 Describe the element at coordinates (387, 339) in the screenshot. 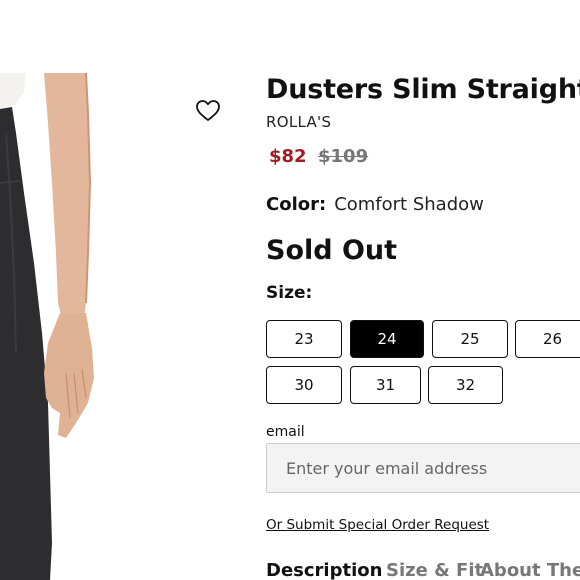

I see `size-option-selected: 24` at that location.